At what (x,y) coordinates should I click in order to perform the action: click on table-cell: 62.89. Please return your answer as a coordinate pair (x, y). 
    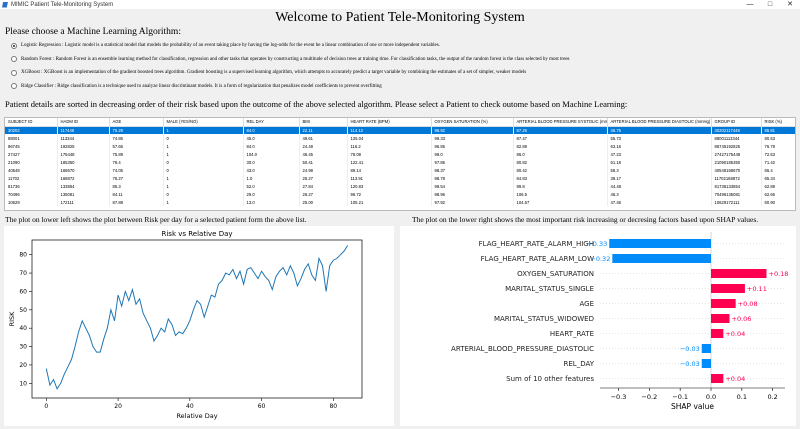
    Looking at the image, I should click on (778, 186).